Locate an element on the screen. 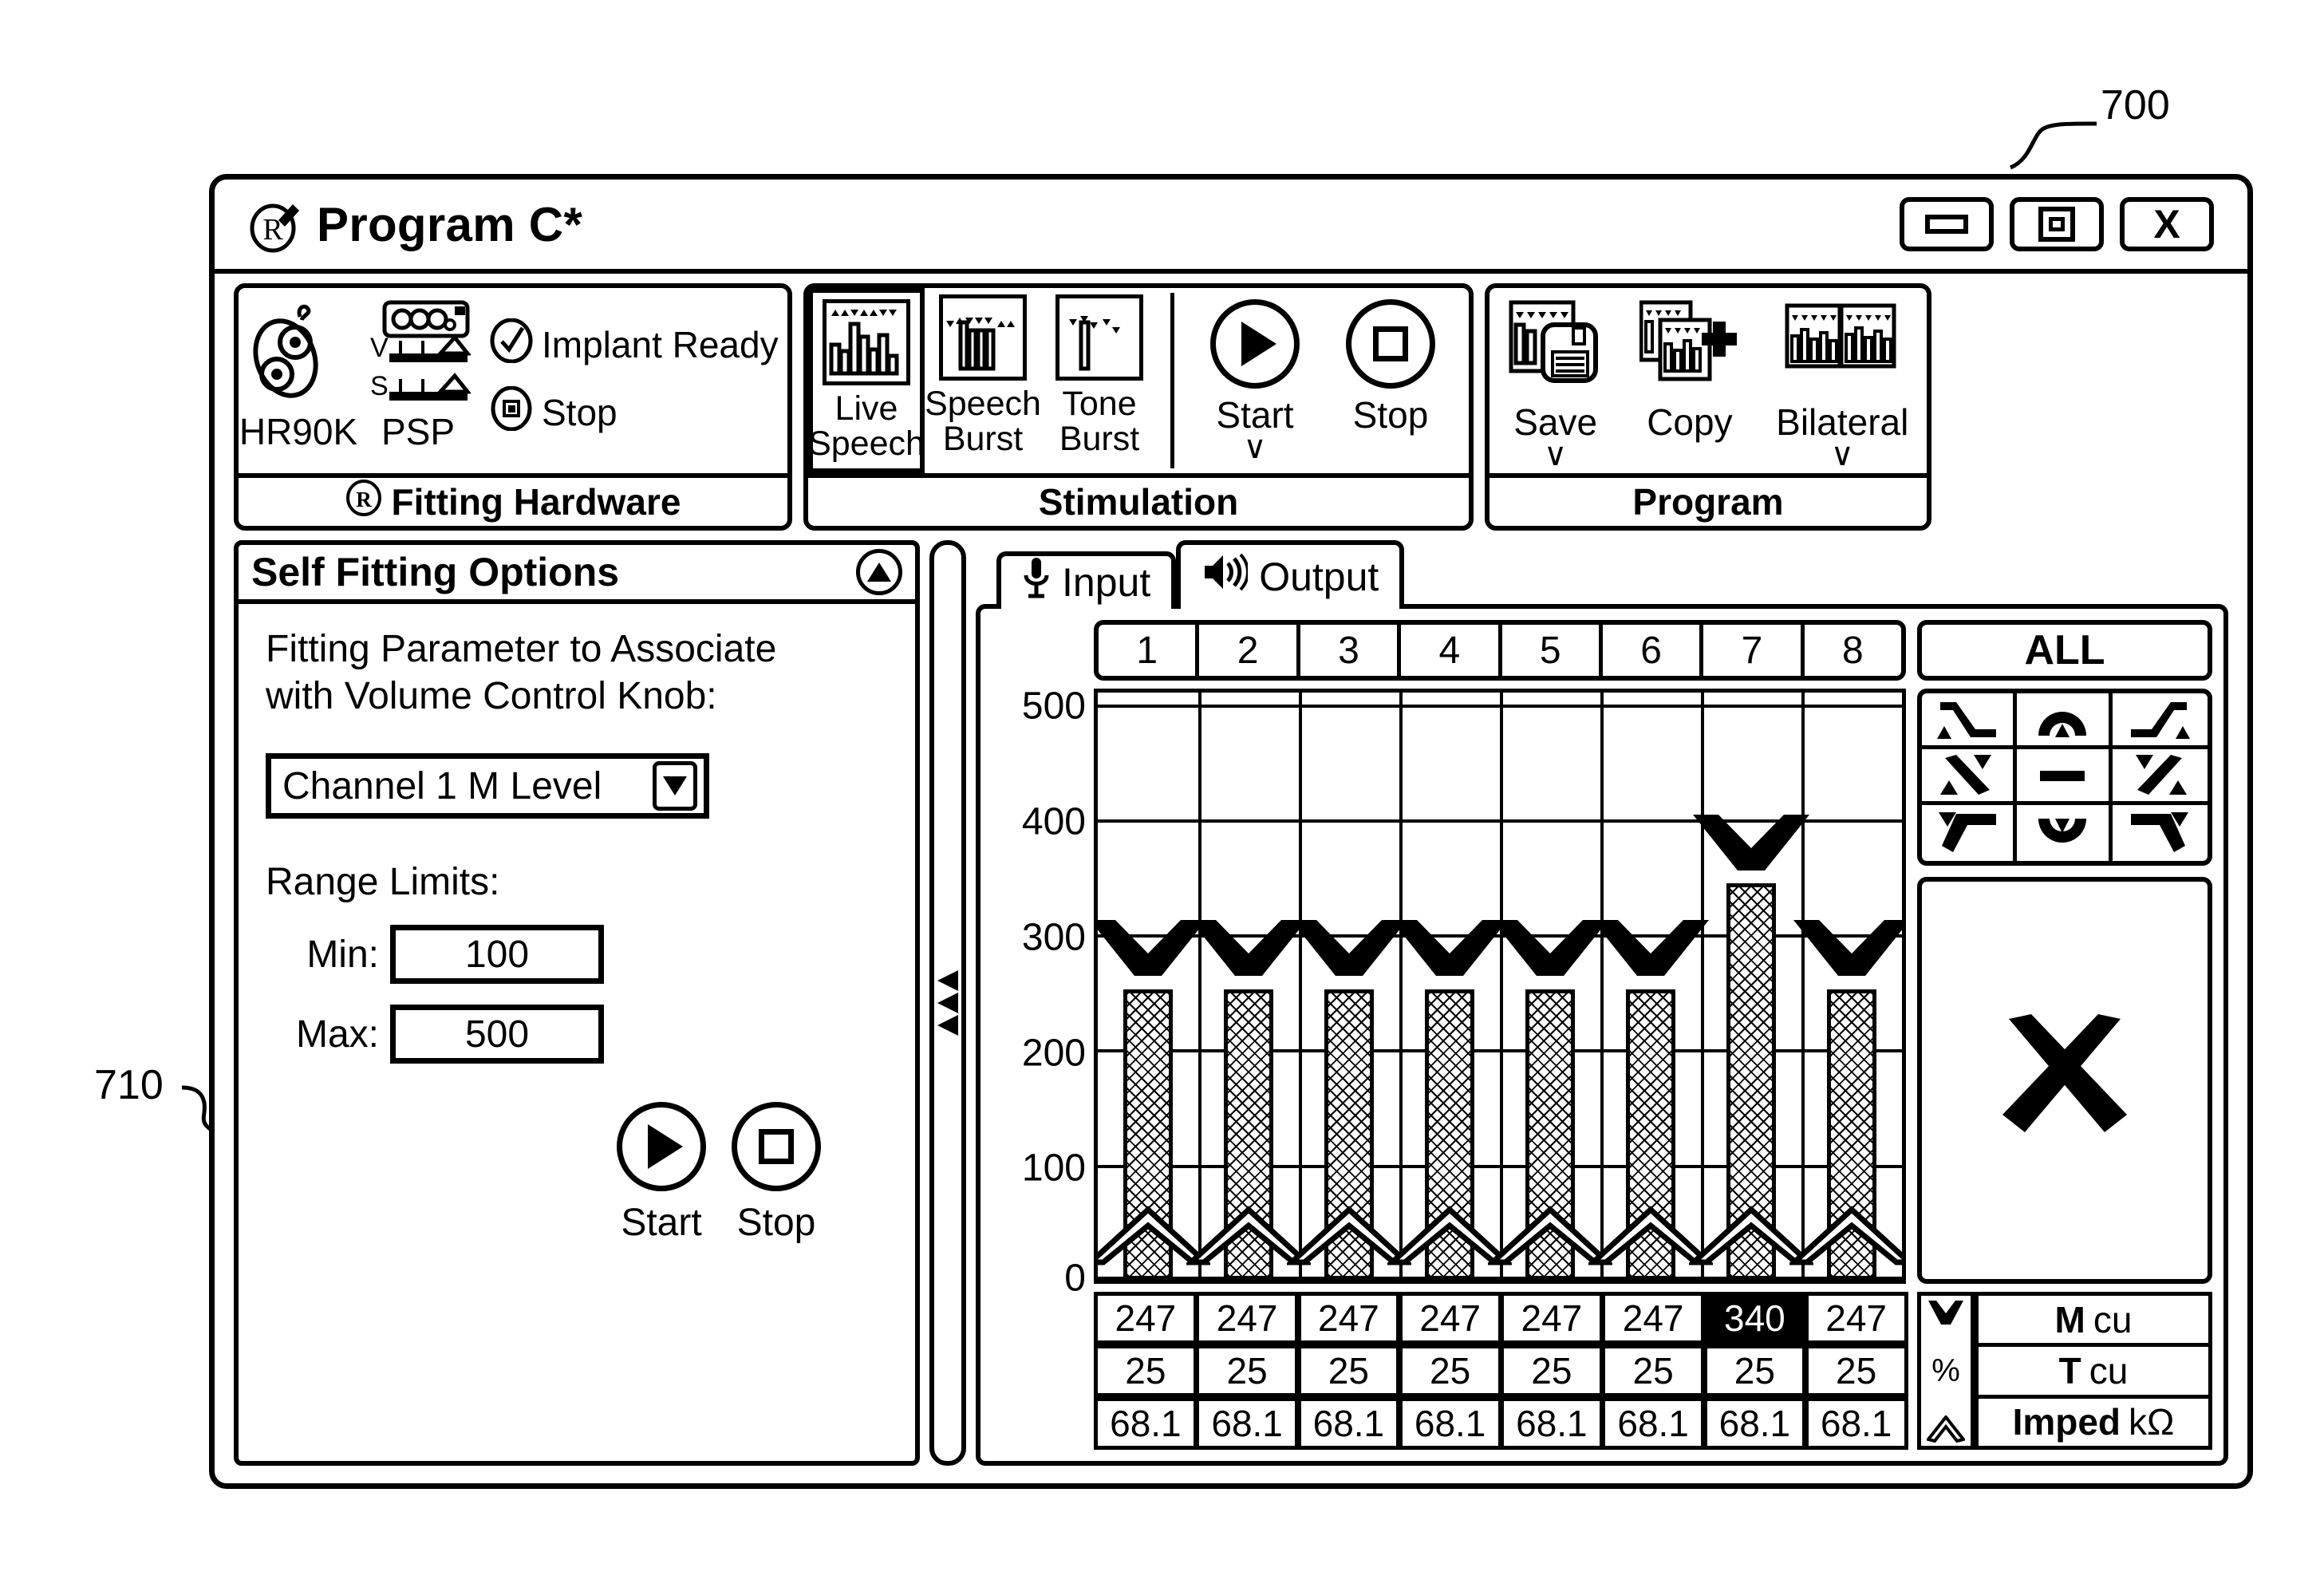 This screenshot has width=2324, height=1595. imped-cell-6: 68.1 is located at coordinates (1653, 1423).